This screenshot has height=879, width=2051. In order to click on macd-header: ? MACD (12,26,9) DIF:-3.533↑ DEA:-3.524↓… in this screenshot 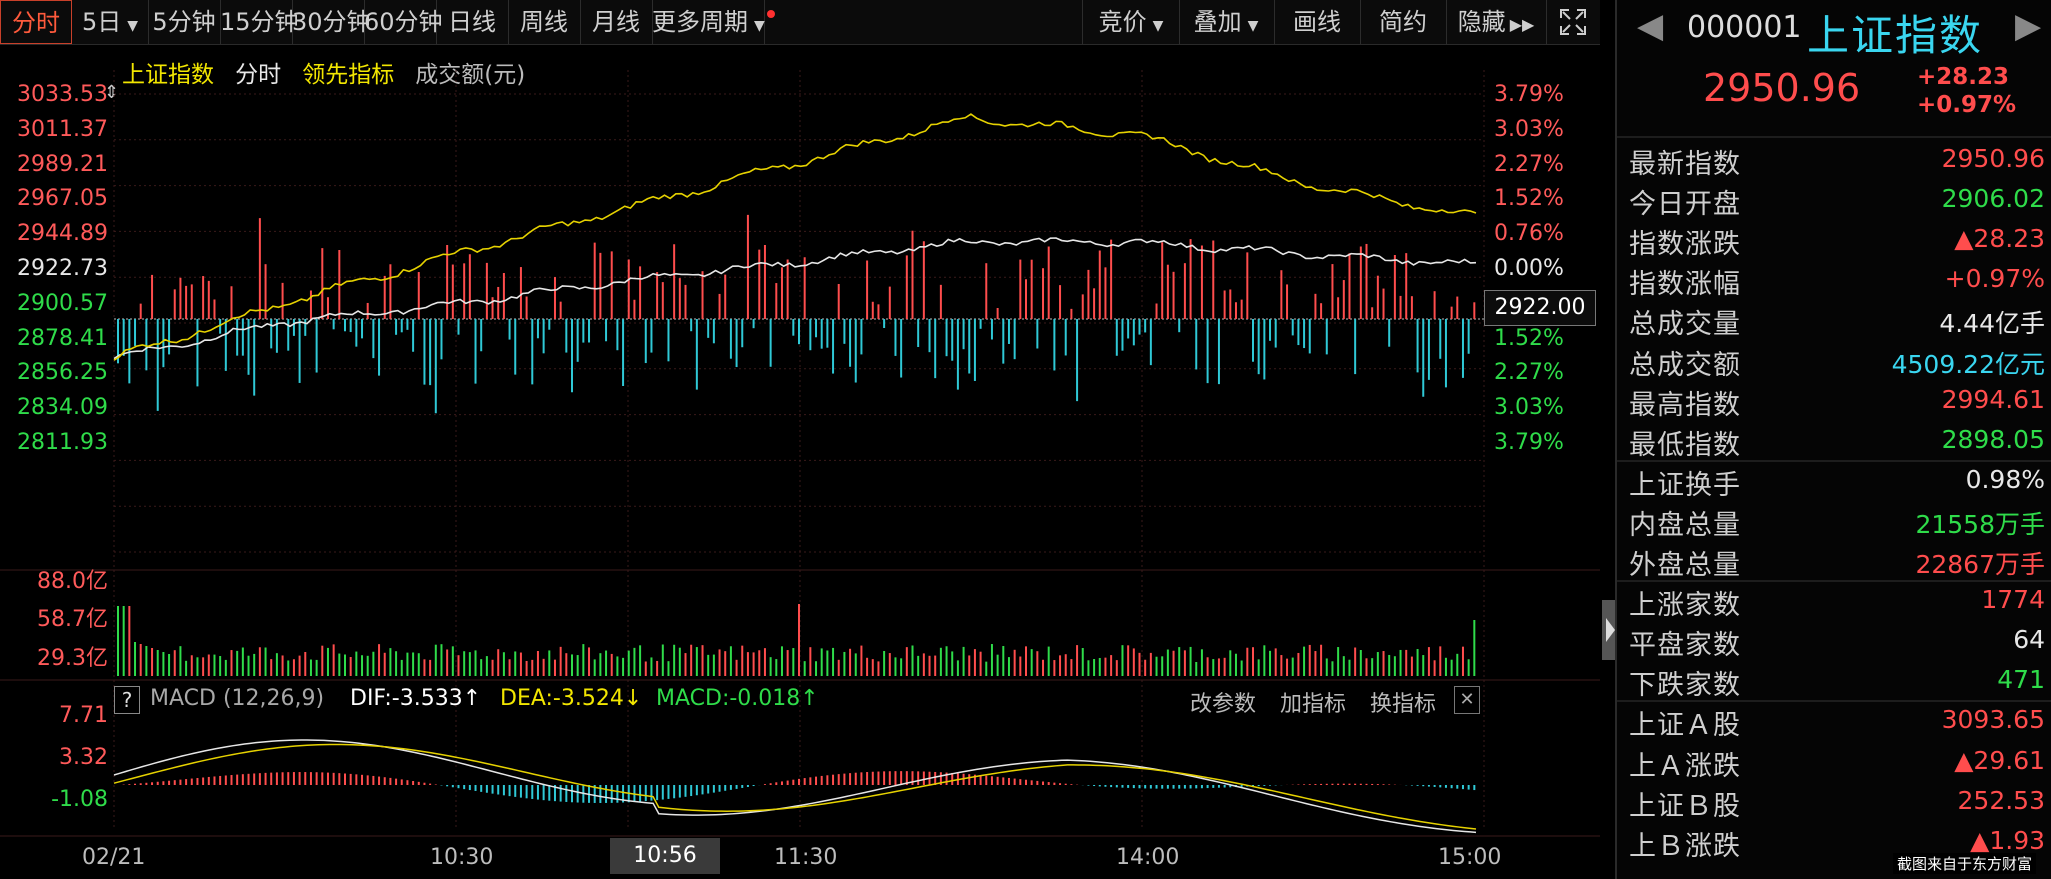, I will do `click(797, 701)`.